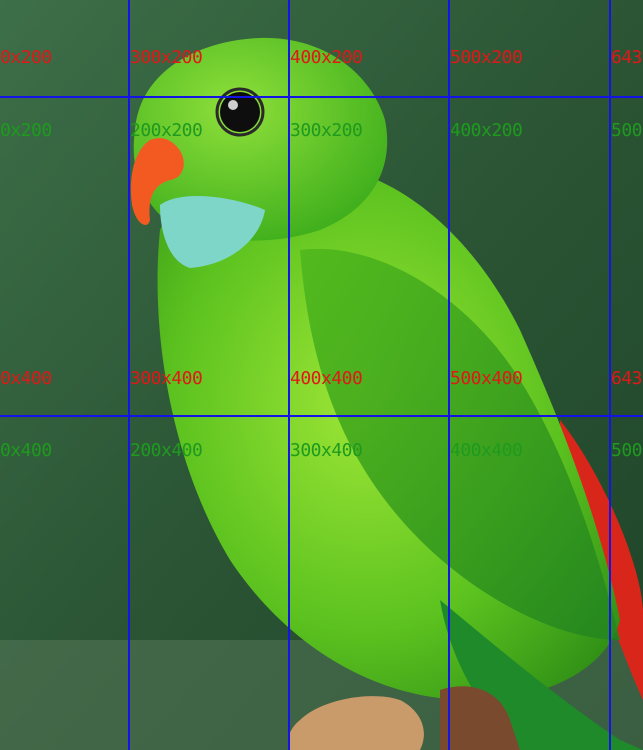 This screenshot has height=750, width=643. Describe the element at coordinates (166, 450) in the screenshot. I see `grid-label: 200x400` at that location.